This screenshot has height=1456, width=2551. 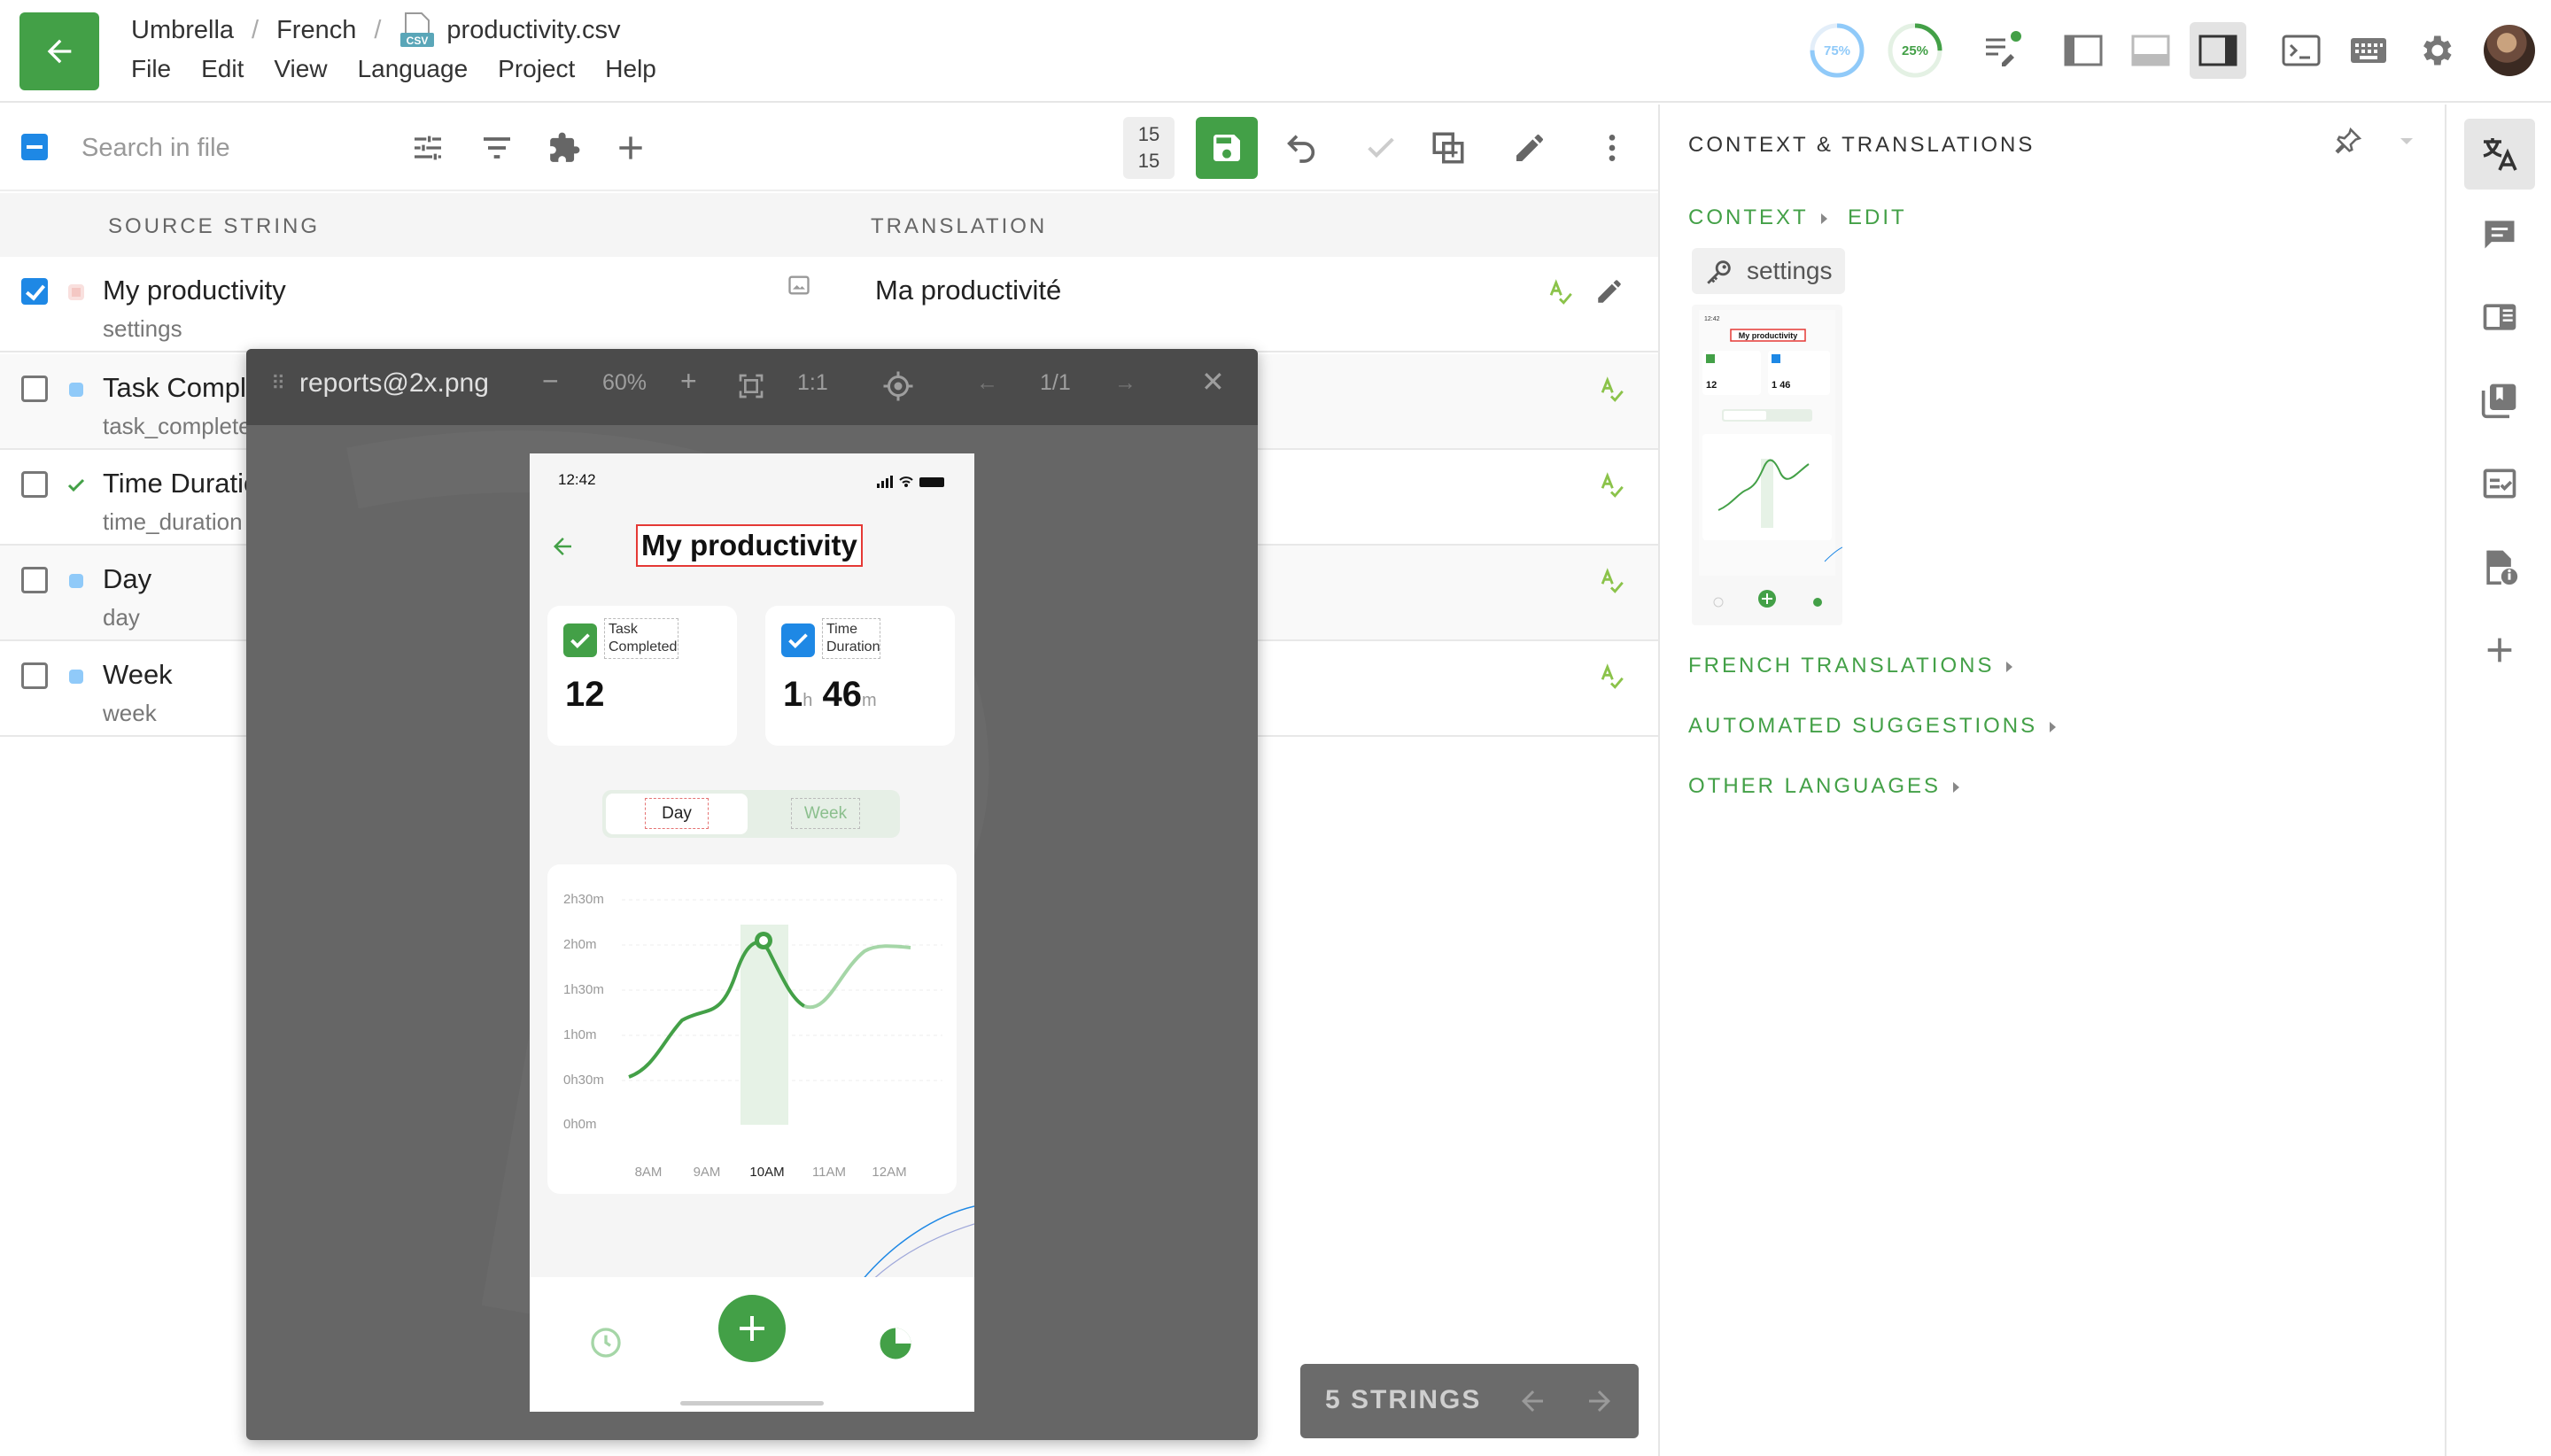 I want to click on phone-tab-day: Day, so click(x=677, y=814).